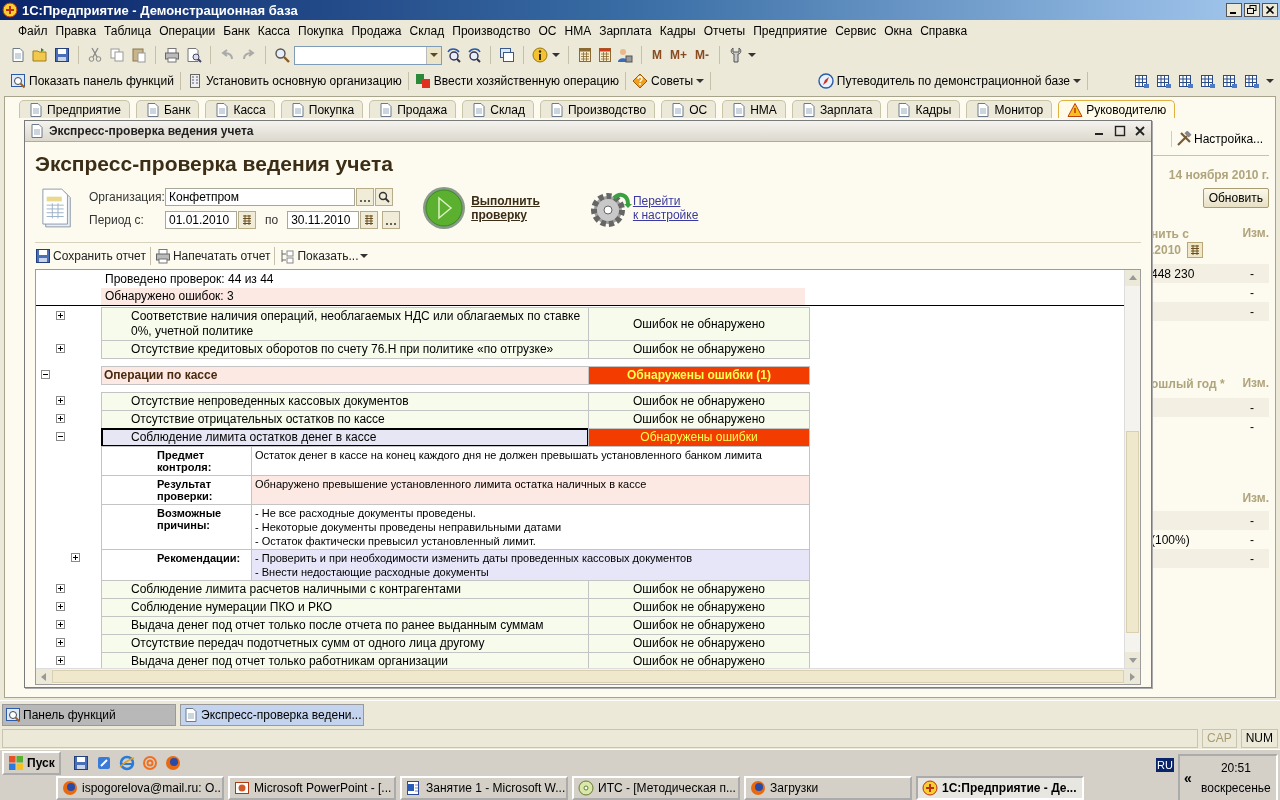 The height and width of the screenshot is (800, 1280). What do you see at coordinates (384, 196) in the screenshot?
I see `search-button` at bounding box center [384, 196].